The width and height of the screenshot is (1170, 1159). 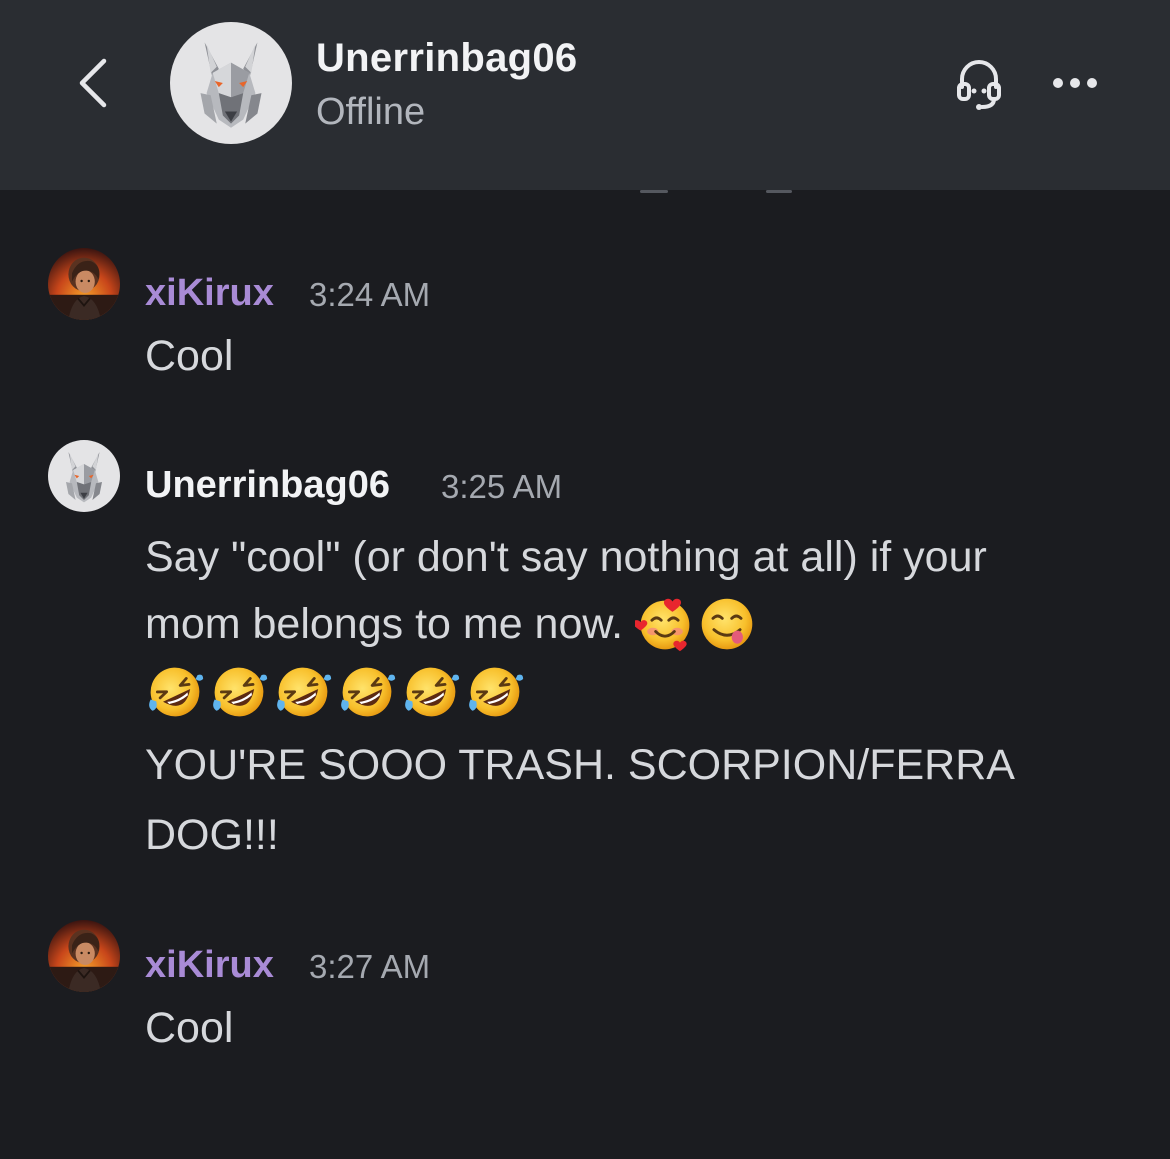 What do you see at coordinates (370, 294) in the screenshot?
I see `message-timestamp: 3:24 AM` at bounding box center [370, 294].